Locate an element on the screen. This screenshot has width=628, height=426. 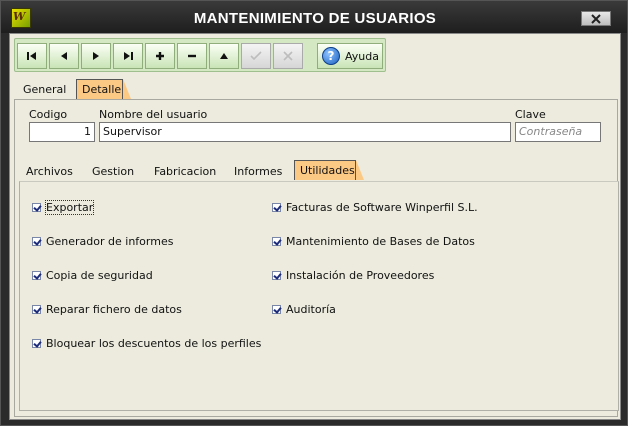
permission-checkbox-facturas: Facturas de Software Winperfil S.L. is located at coordinates (375, 207).